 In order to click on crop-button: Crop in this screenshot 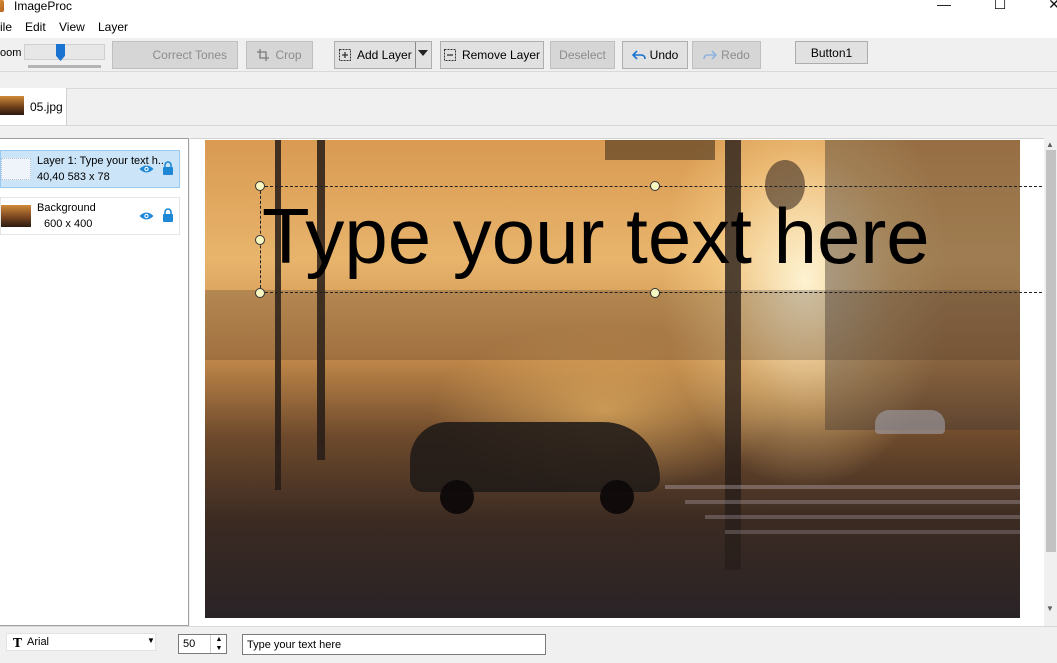, I will do `click(279, 55)`.